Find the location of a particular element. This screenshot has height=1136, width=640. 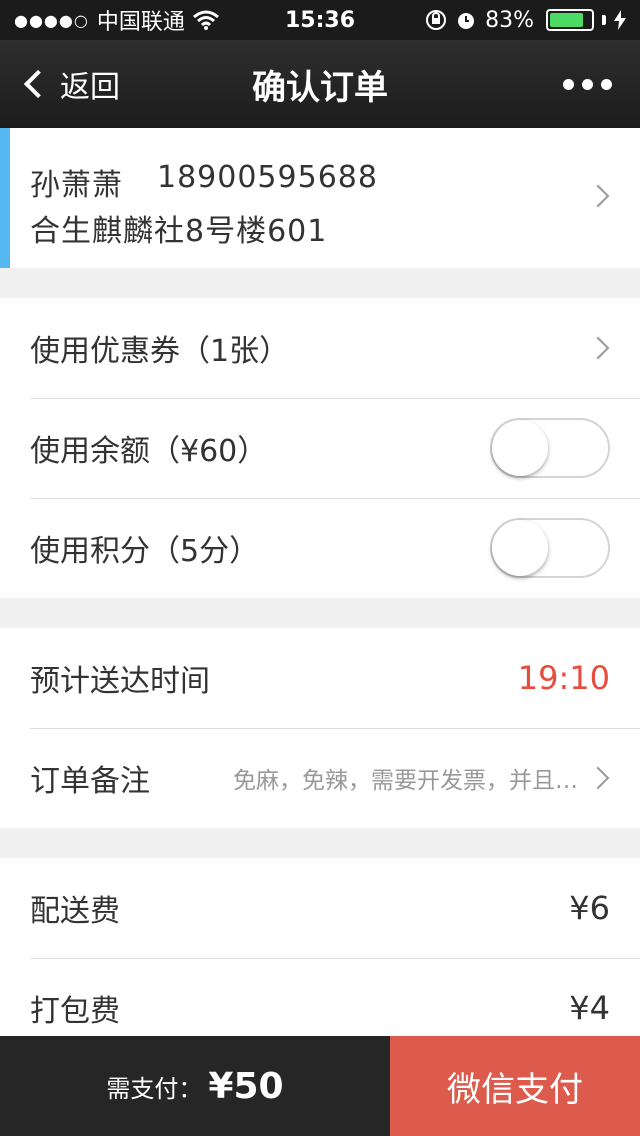

alarm-icon is located at coordinates (466, 21).